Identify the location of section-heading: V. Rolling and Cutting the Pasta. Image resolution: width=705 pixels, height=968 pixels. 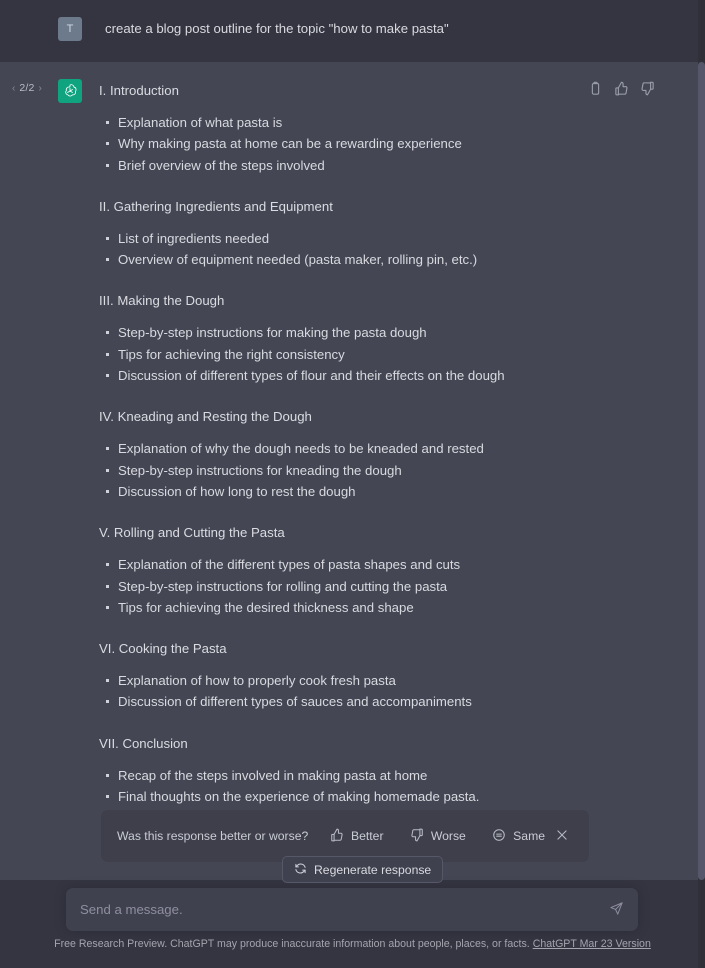
(192, 533).